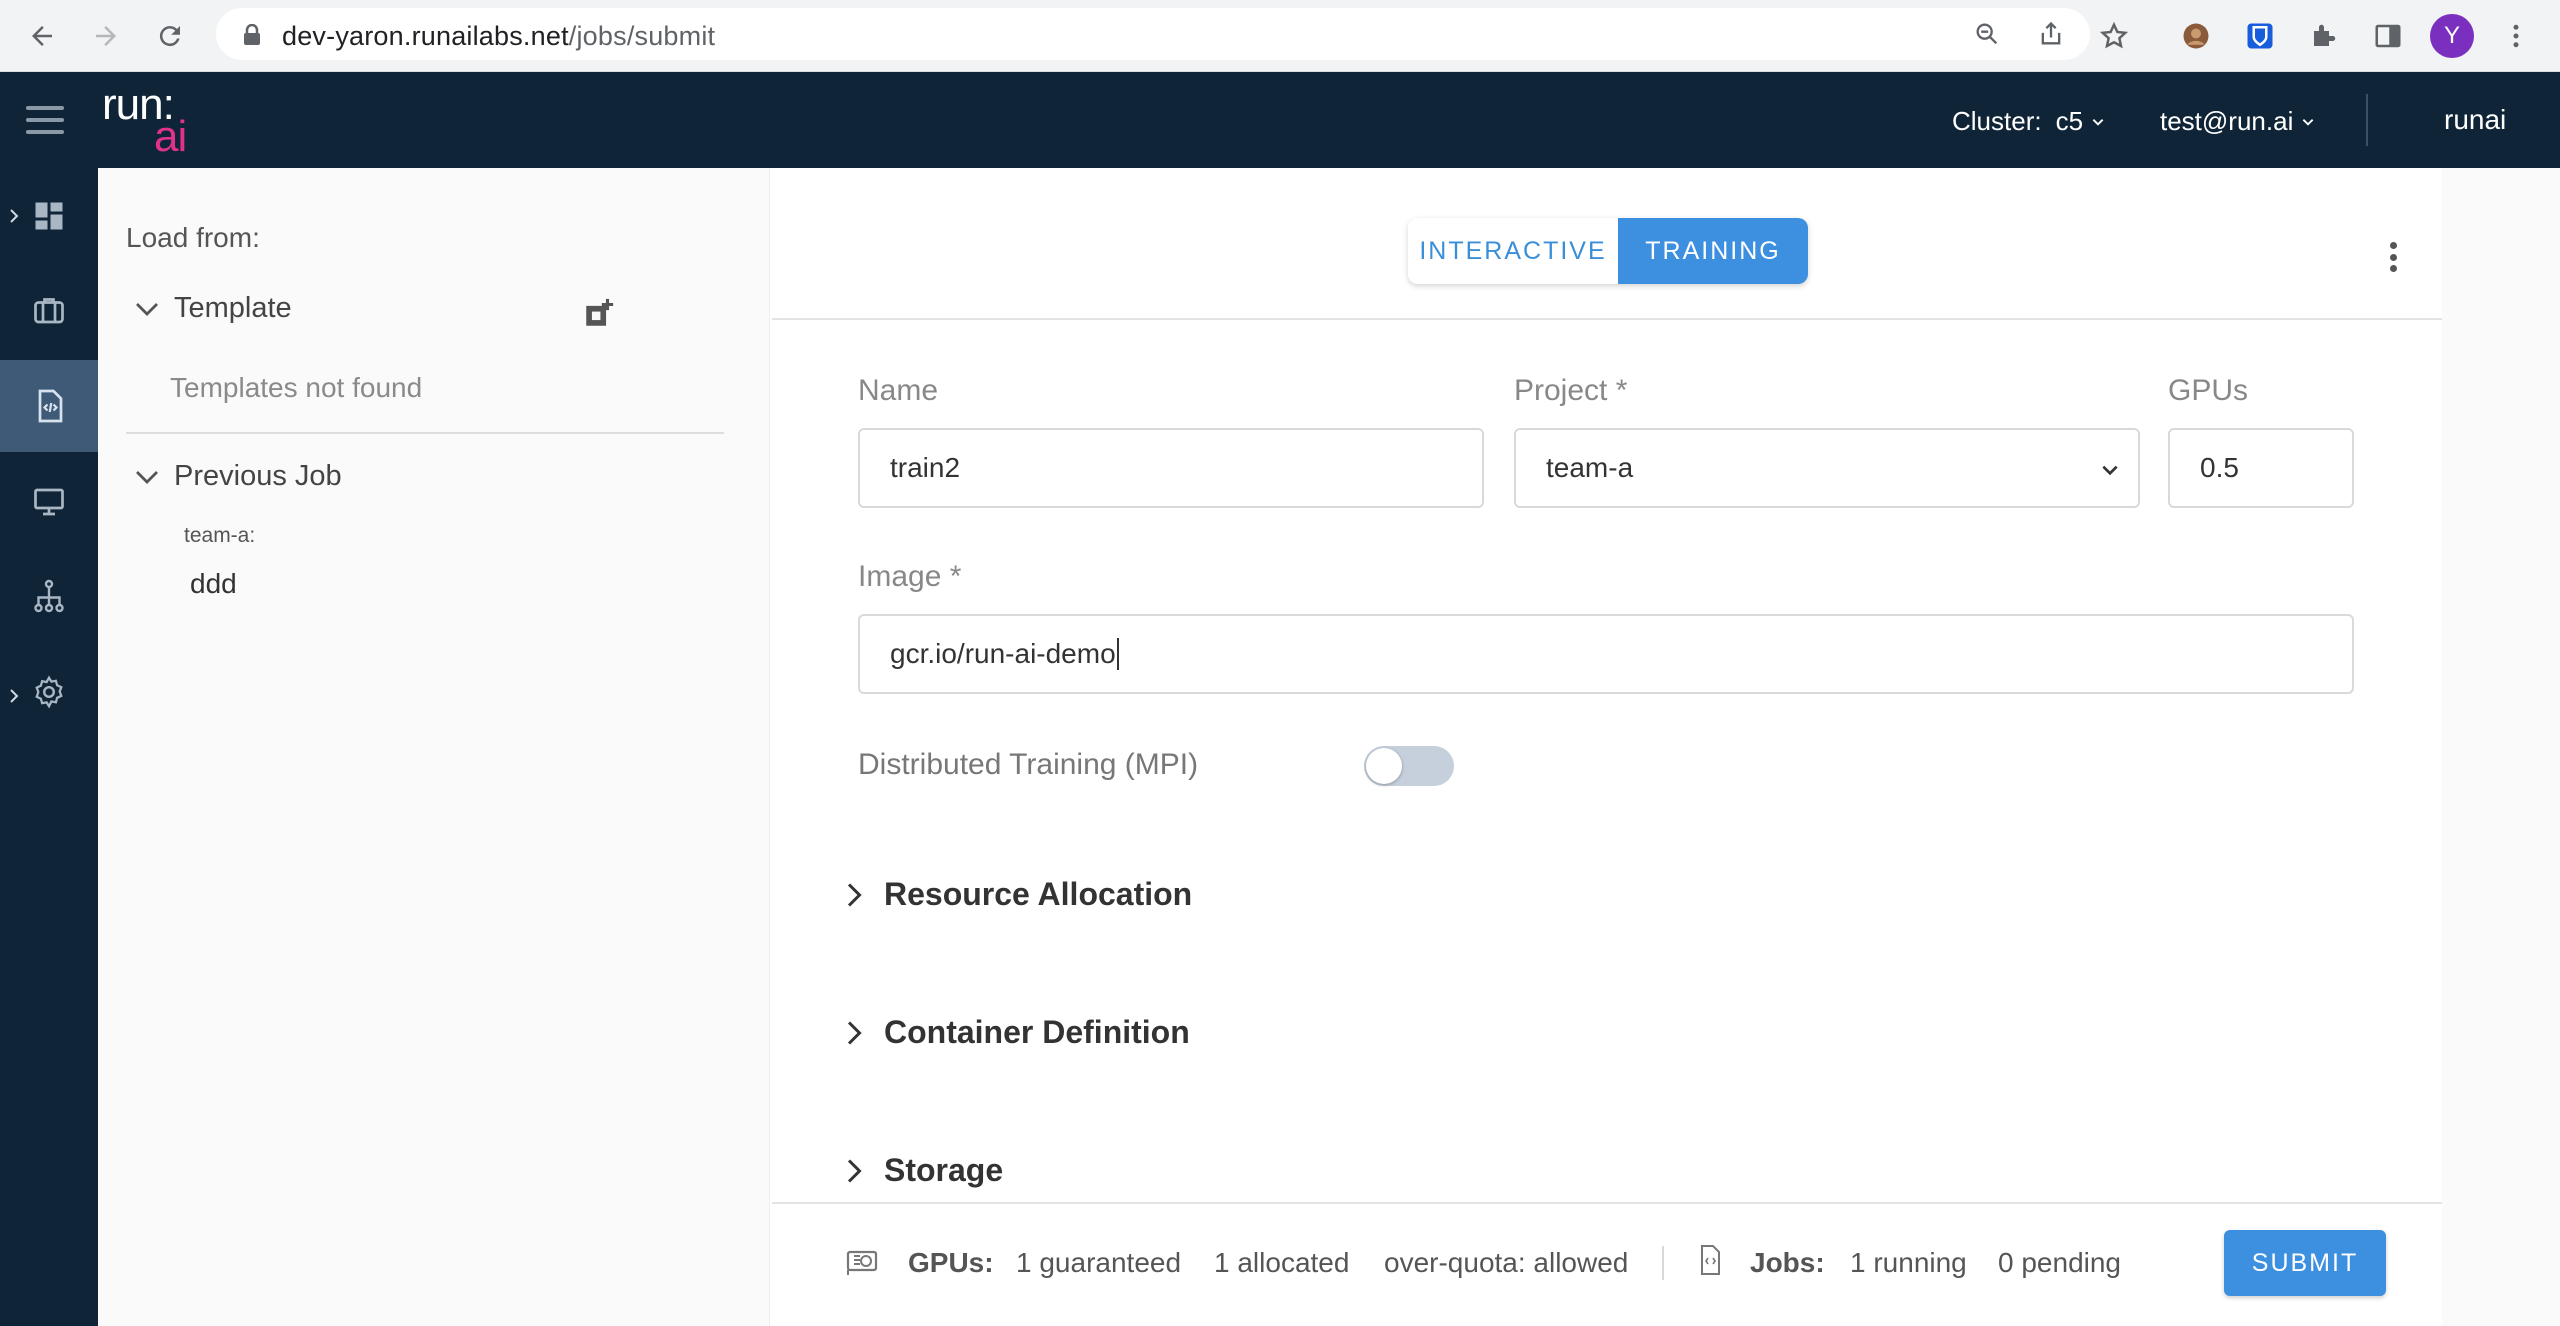 Image resolution: width=2560 pixels, height=1326 pixels. I want to click on gpus-label: GPUs, so click(2208, 390).